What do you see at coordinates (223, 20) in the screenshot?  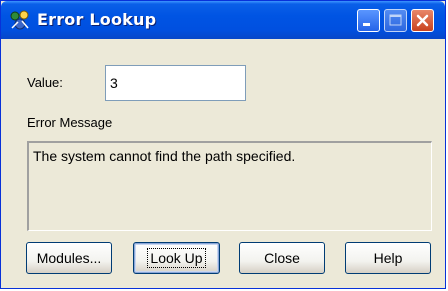 I see `title-bar: Error Lookup` at bounding box center [223, 20].